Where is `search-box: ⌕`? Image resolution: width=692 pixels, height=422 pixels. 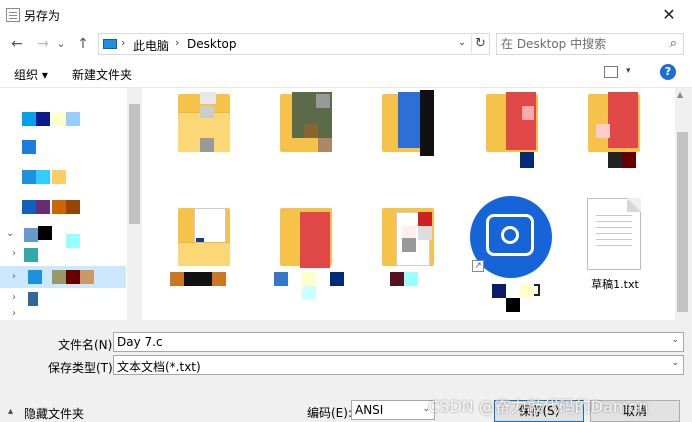 search-box: ⌕ is located at coordinates (590, 44).